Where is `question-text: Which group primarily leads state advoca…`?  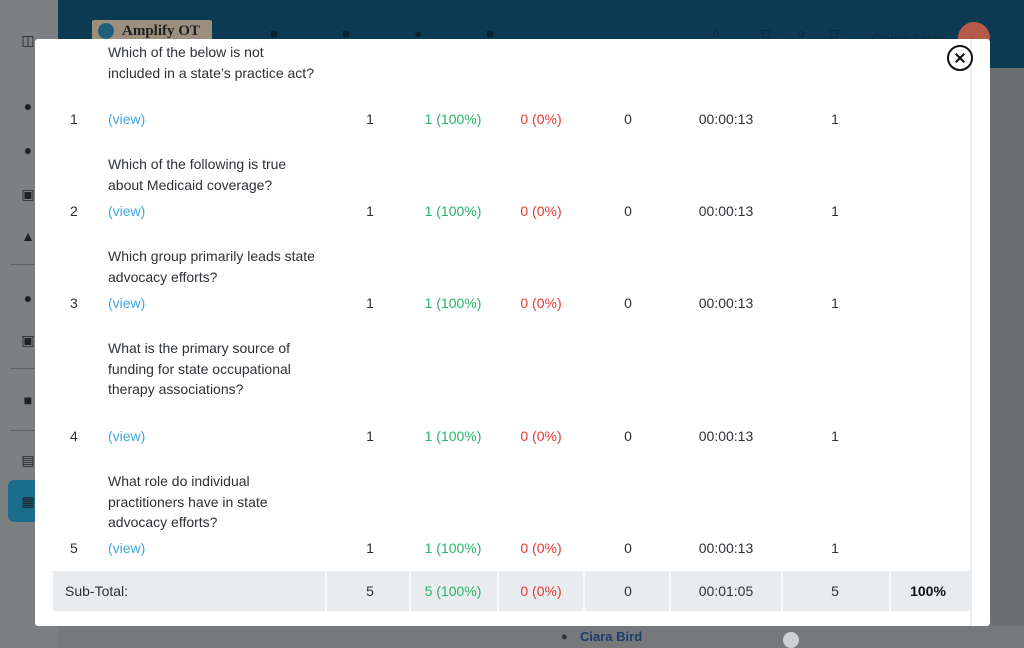 question-text: Which group primarily leads state advoca… is located at coordinates (211, 266).